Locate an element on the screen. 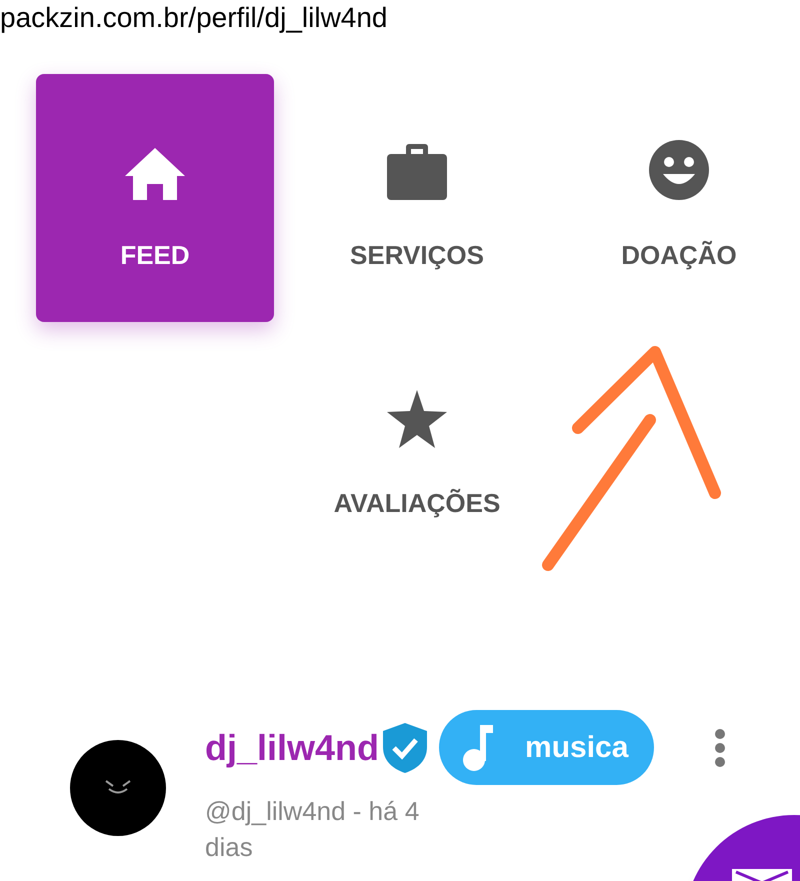  envelope-icon is located at coordinates (762, 875).